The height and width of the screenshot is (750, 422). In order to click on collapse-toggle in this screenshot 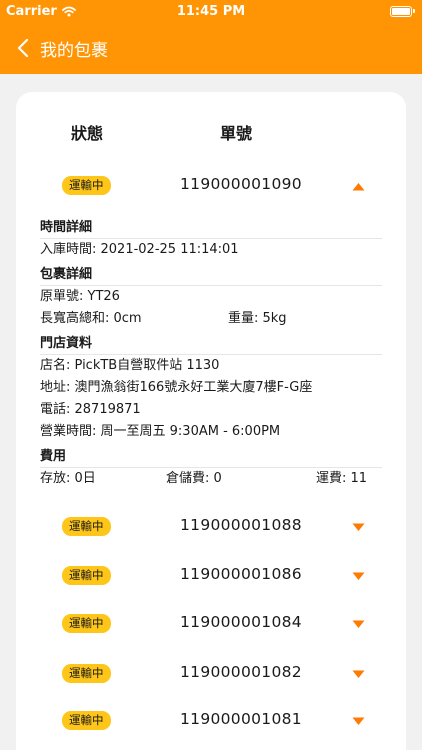, I will do `click(358, 186)`.